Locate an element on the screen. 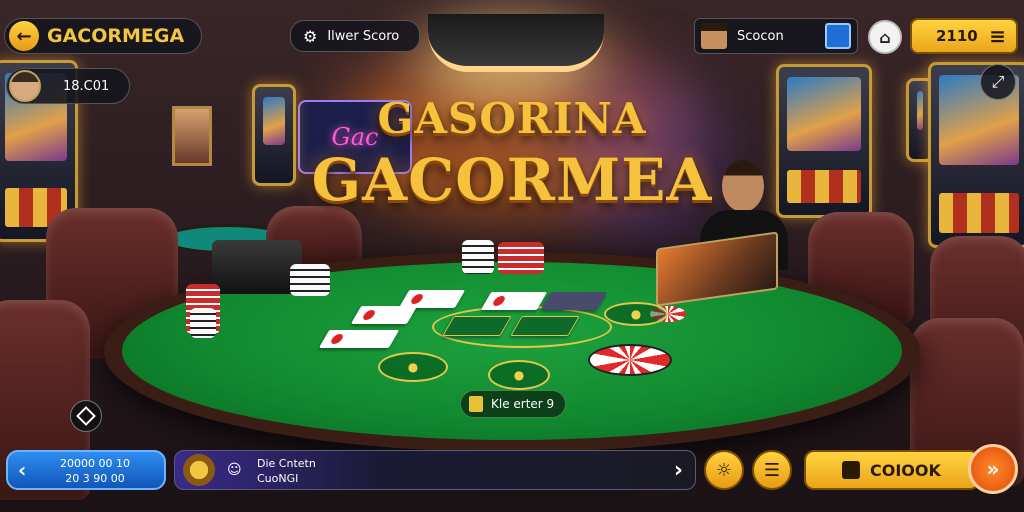  hint-icon is located at coordinates (476, 404).